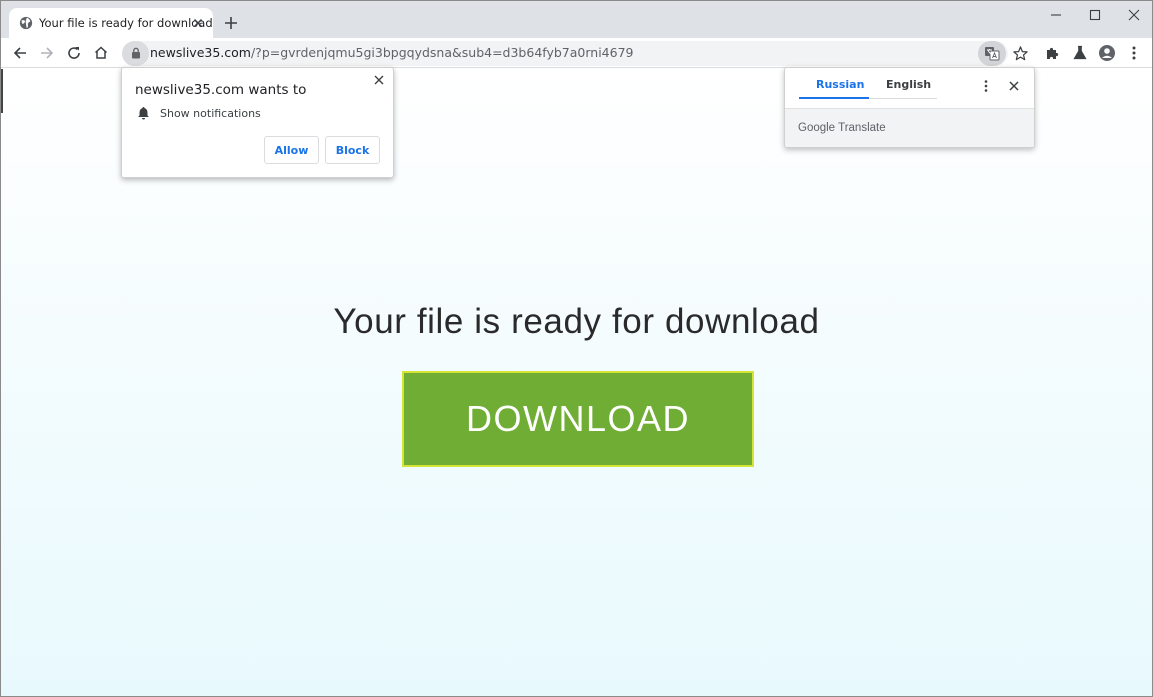  I want to click on translate-icon, so click(992, 54).